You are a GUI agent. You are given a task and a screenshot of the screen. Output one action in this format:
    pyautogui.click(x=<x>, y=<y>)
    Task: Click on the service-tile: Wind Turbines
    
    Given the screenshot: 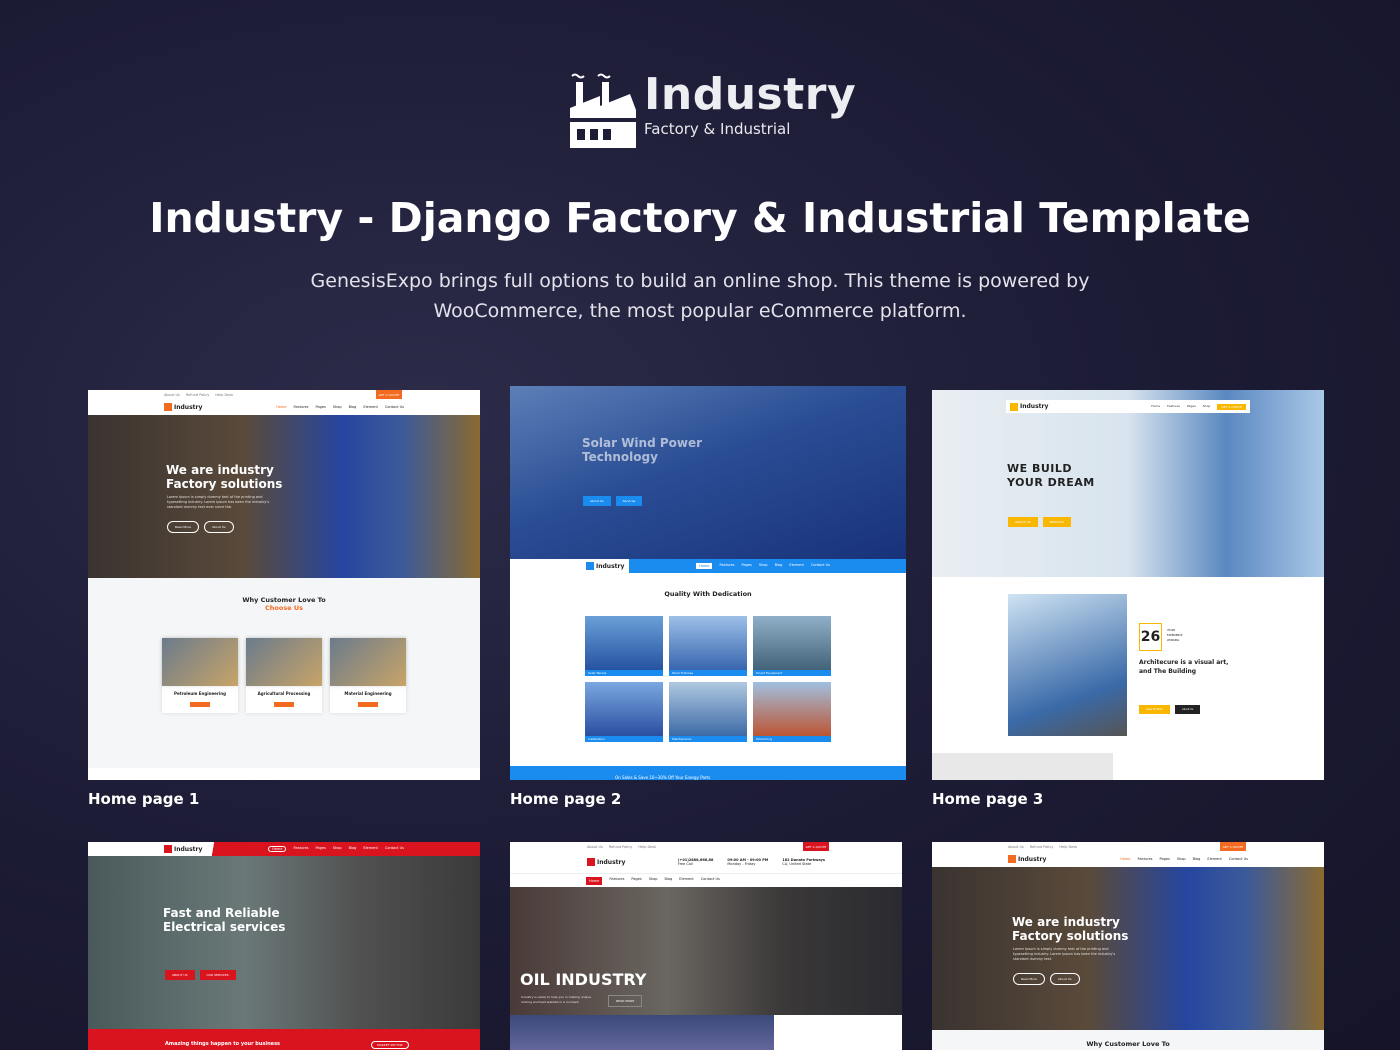 What is the action you would take?
    pyautogui.click(x=708, y=646)
    